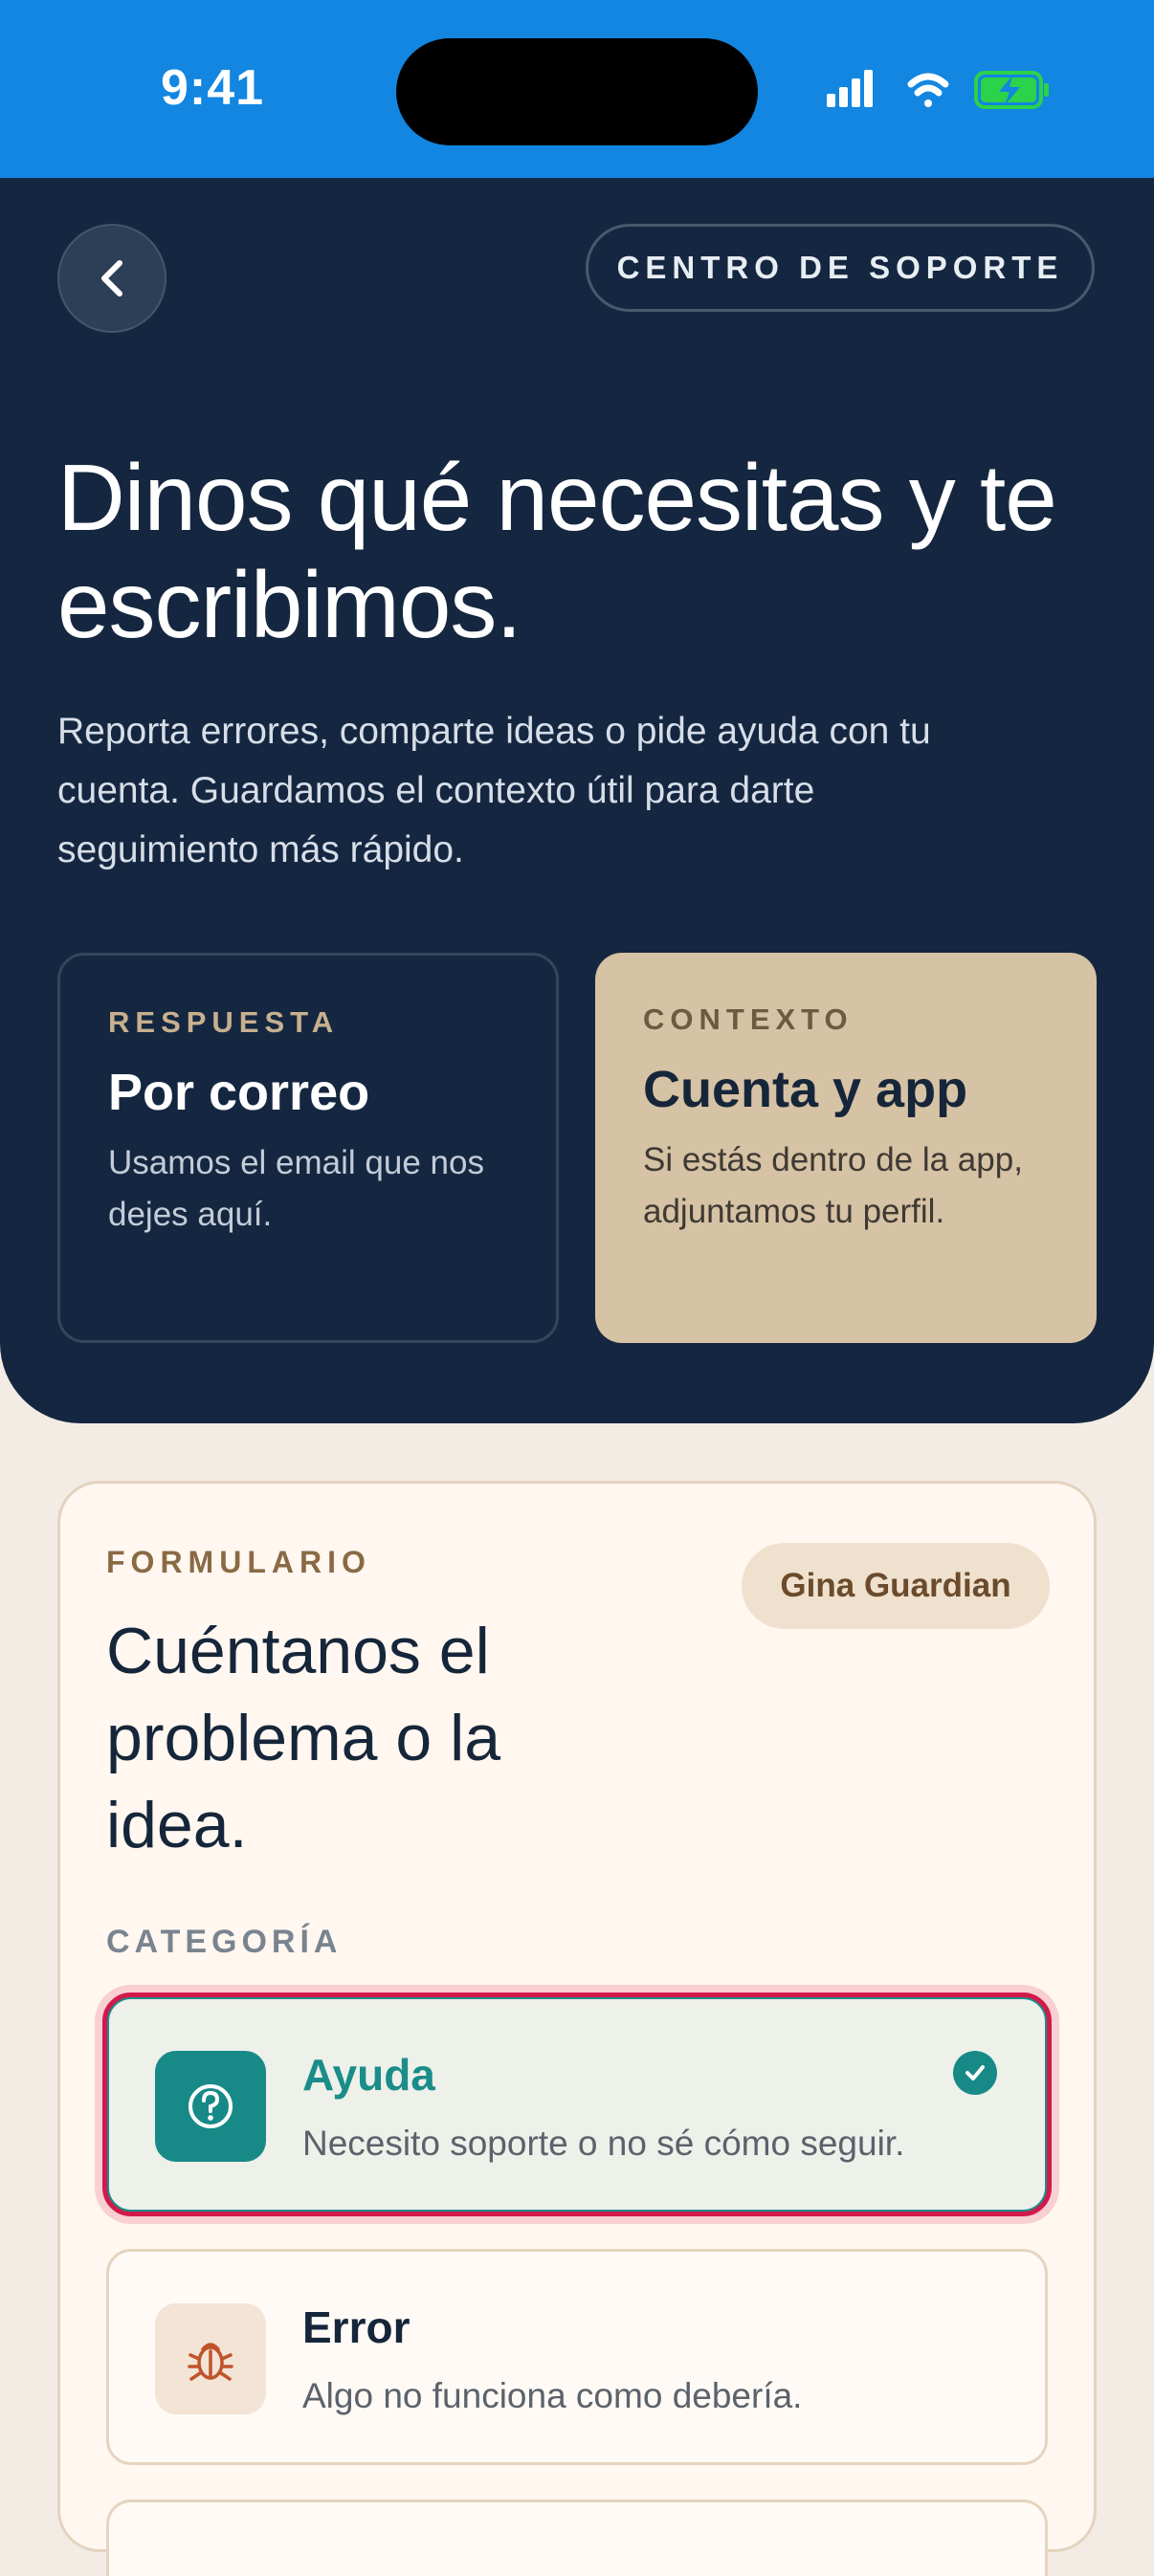 Image resolution: width=1154 pixels, height=2576 pixels. I want to click on chevron-left-icon, so click(111, 278).